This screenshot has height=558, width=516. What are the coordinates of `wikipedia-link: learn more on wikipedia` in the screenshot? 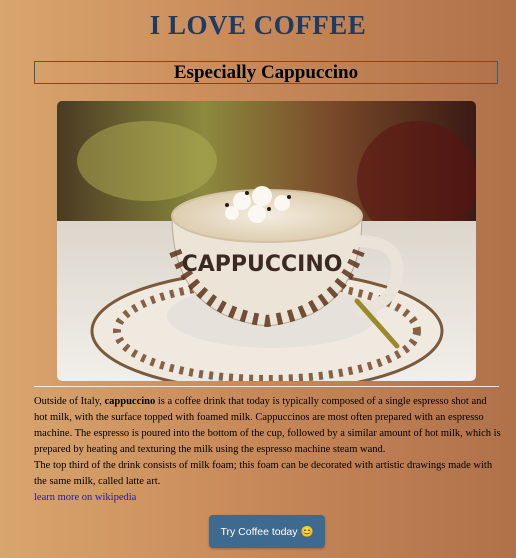 It's located at (268, 498).